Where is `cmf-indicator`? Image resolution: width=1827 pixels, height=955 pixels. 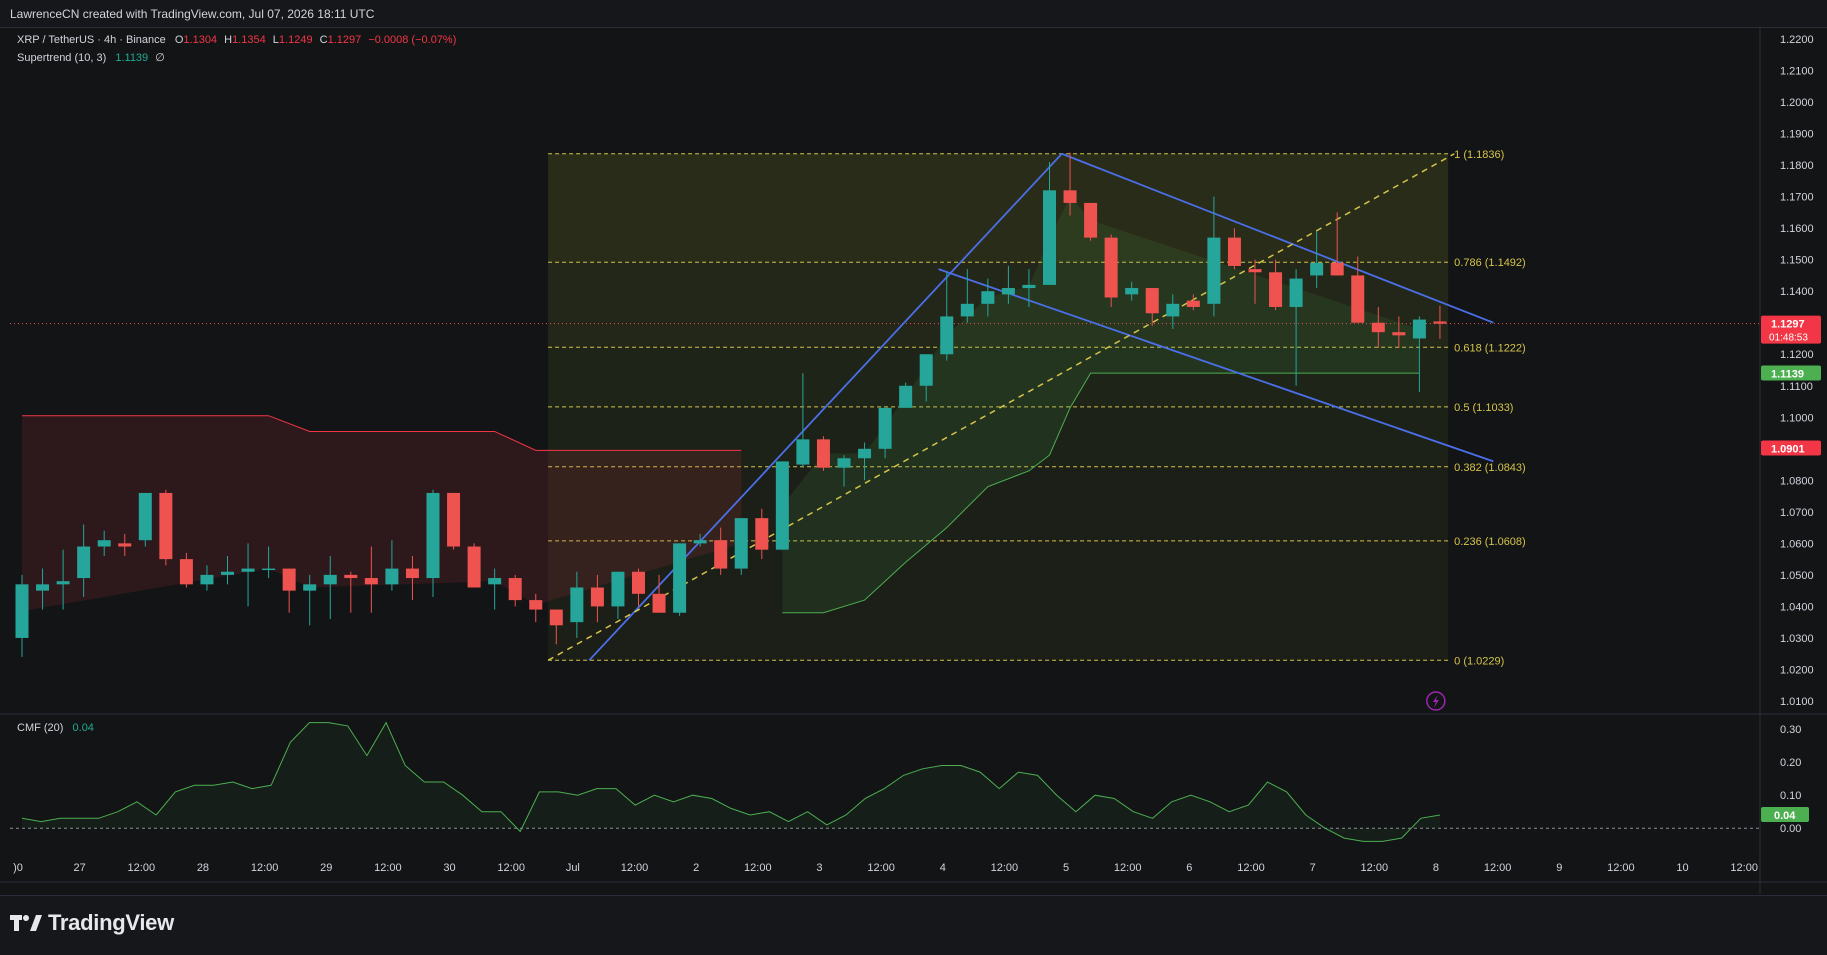
cmf-indicator is located at coordinates (885, 781).